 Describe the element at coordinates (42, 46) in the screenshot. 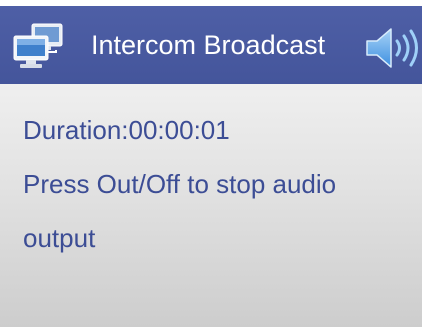

I see `computer-network-icon` at that location.